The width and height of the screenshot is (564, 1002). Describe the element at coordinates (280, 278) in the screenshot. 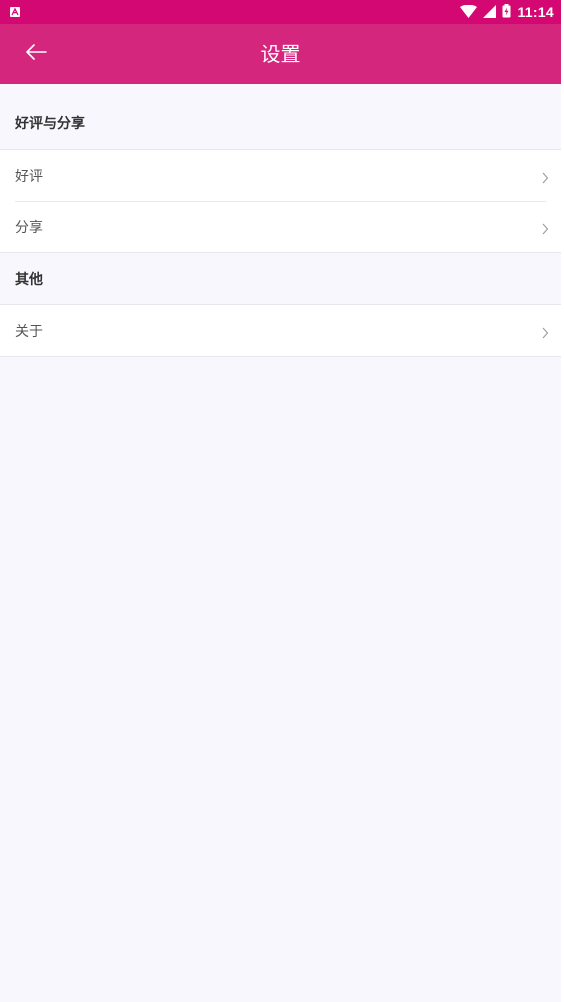

I see `section-header-other: 其他` at that location.